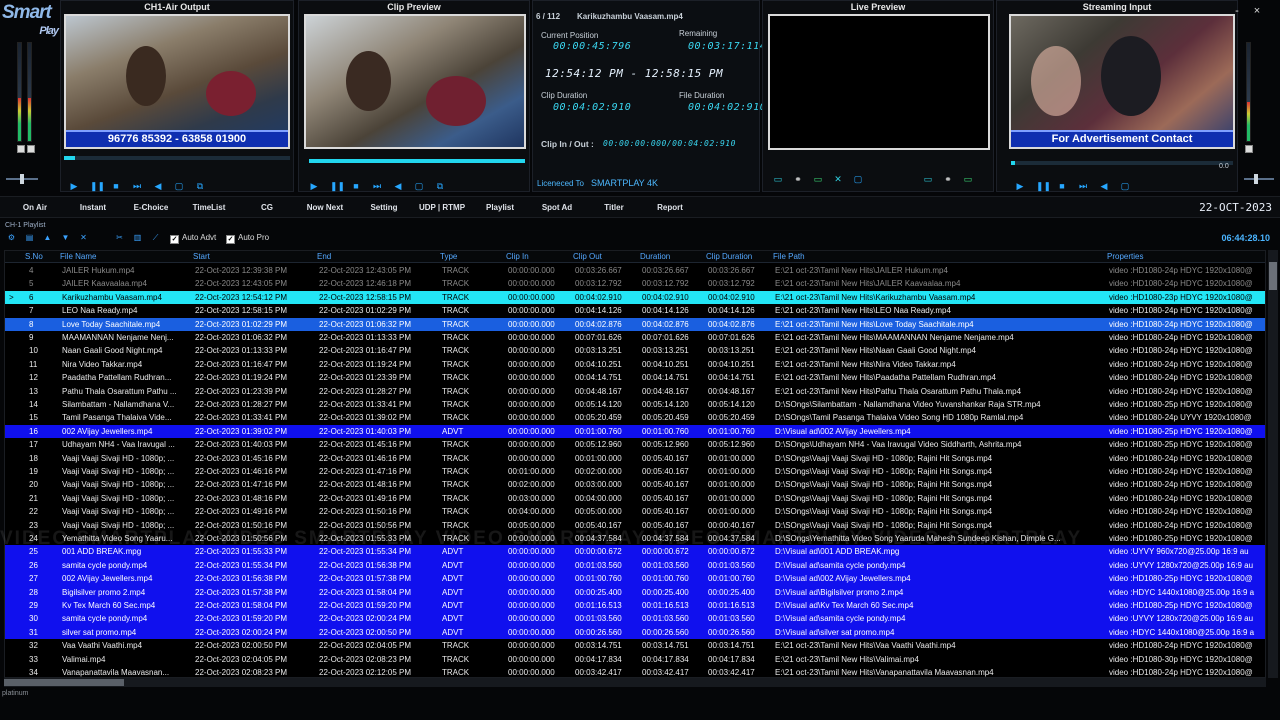 The image size is (1280, 720). I want to click on toolbar-playlist: Playlist, so click(500, 208).